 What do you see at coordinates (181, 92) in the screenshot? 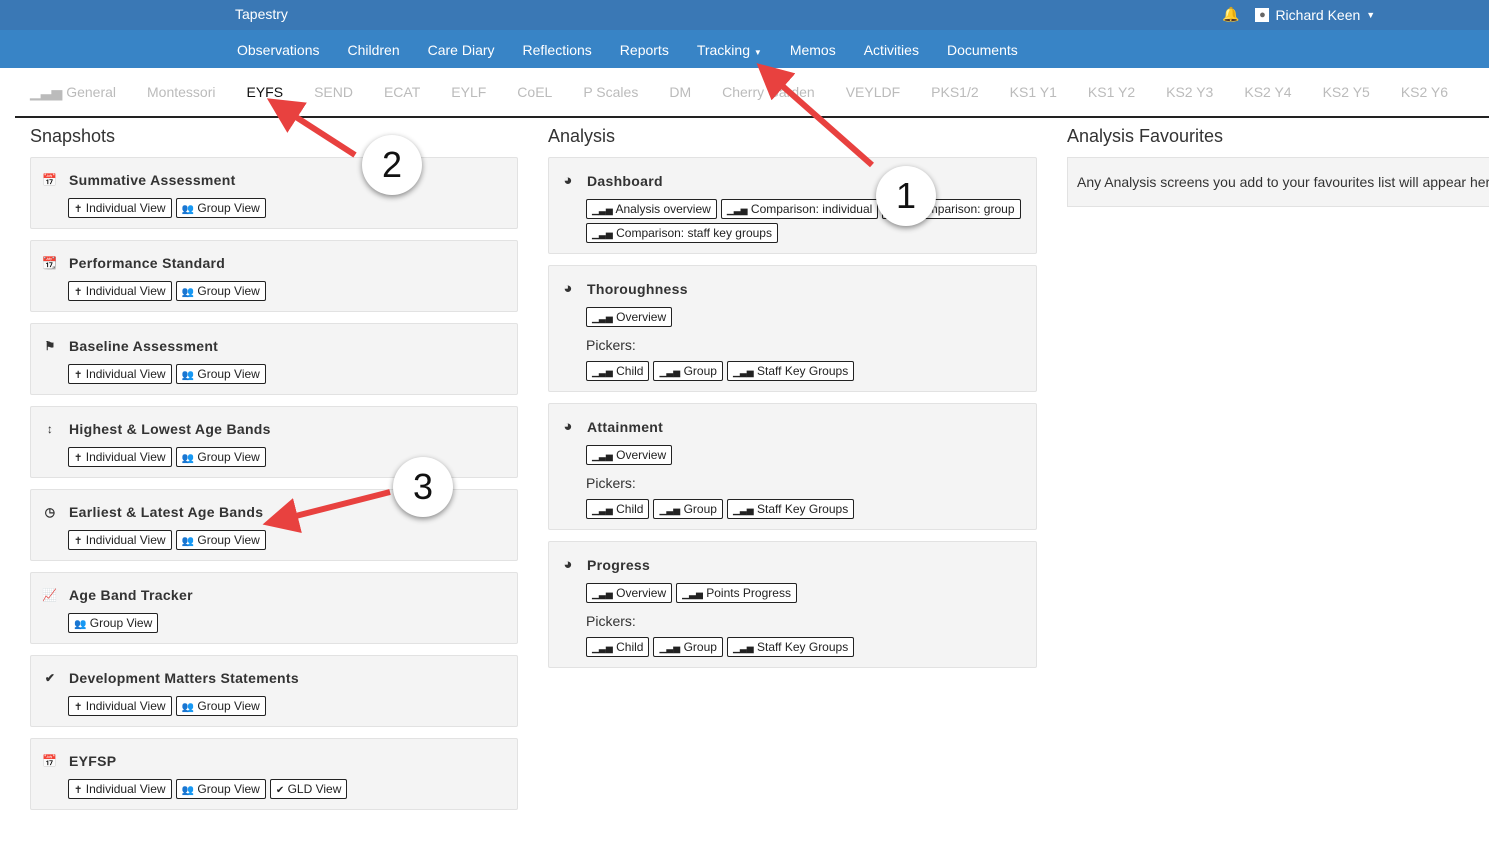
I see `tab-montessori: Montessori` at bounding box center [181, 92].